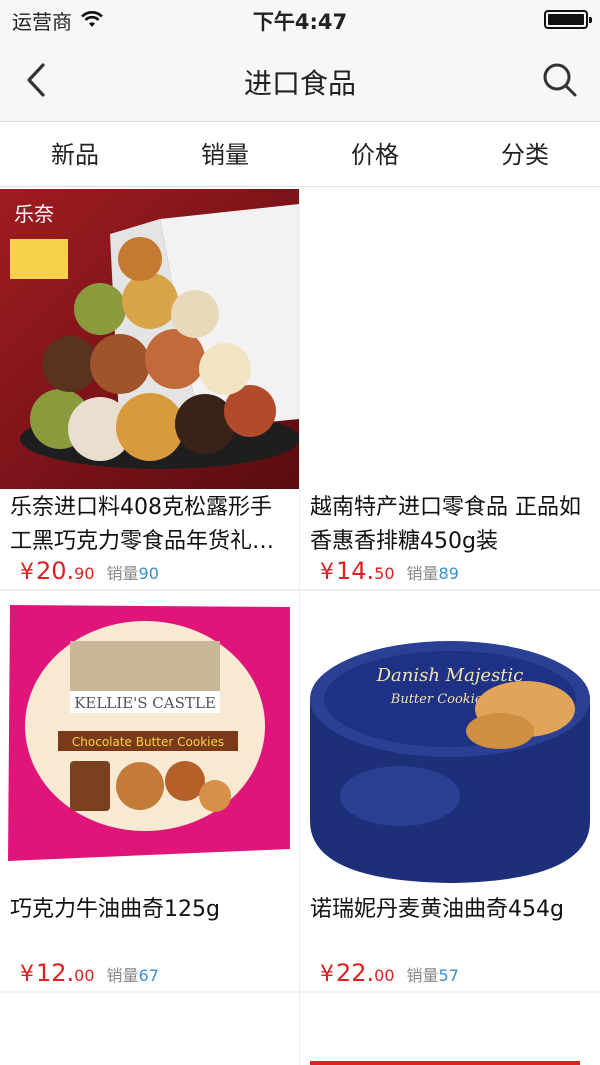 Image resolution: width=600 pixels, height=1065 pixels. Describe the element at coordinates (450, 675) in the screenshot. I see `tin-title-text: Danish Majestic` at that location.